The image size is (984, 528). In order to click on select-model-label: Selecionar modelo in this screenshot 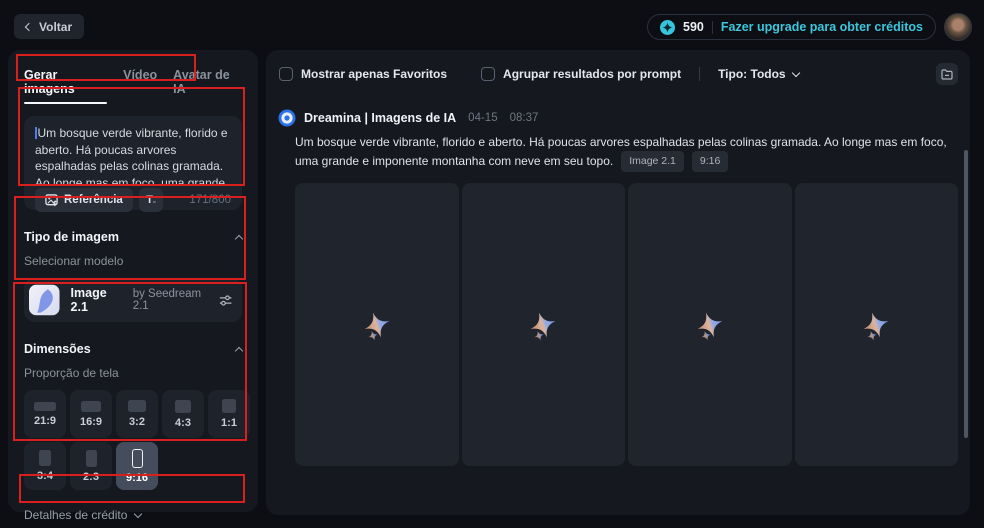, I will do `click(74, 261)`.